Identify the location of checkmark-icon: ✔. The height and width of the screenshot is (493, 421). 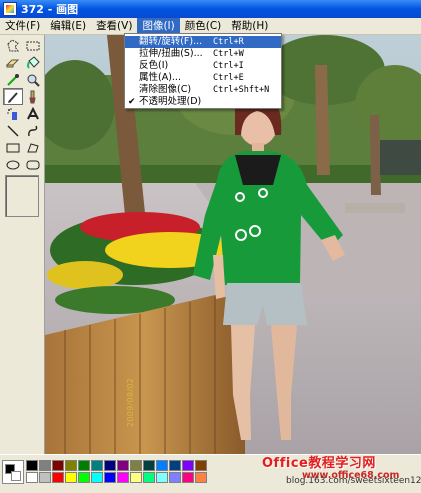
(132, 102).